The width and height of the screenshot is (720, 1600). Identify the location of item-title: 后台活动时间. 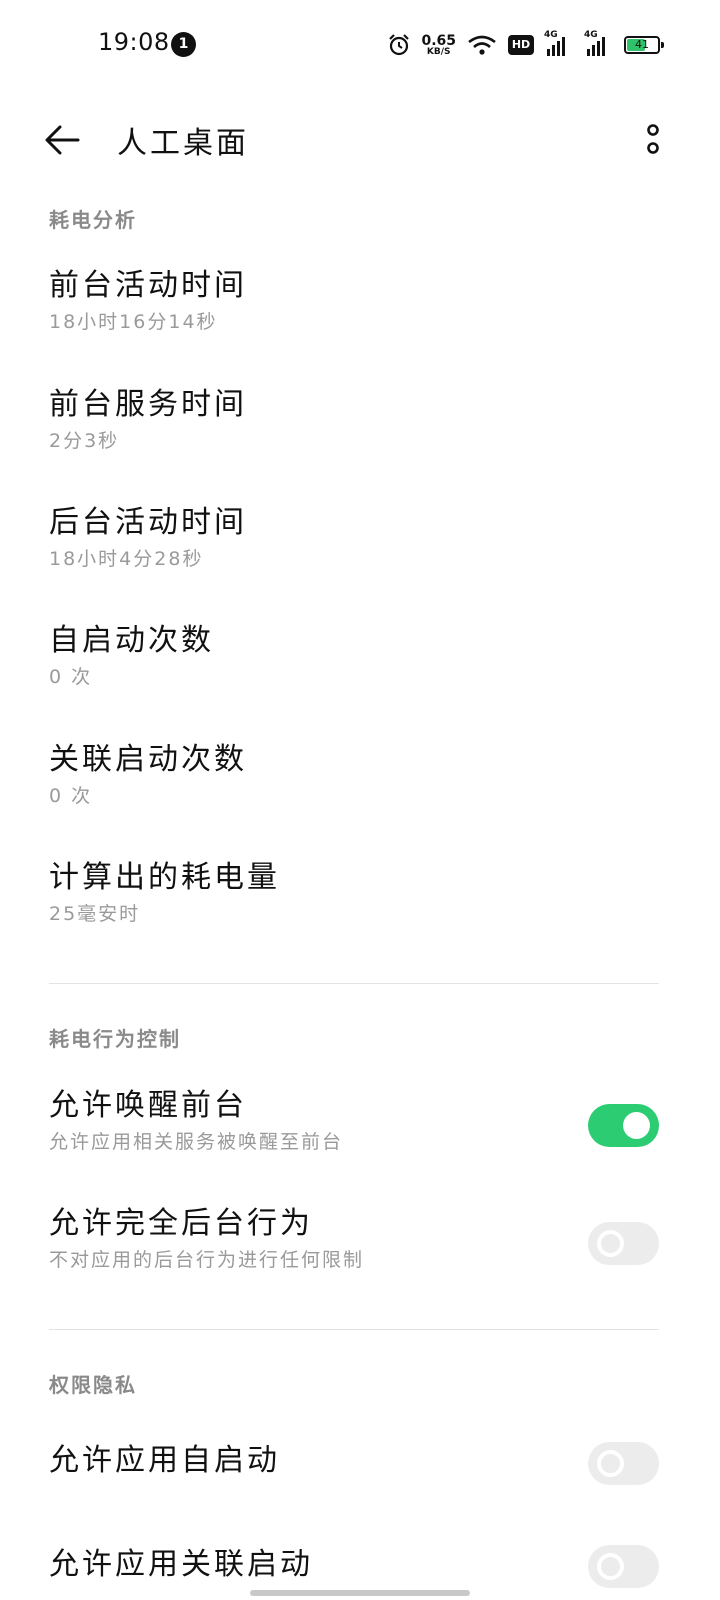
(148, 522).